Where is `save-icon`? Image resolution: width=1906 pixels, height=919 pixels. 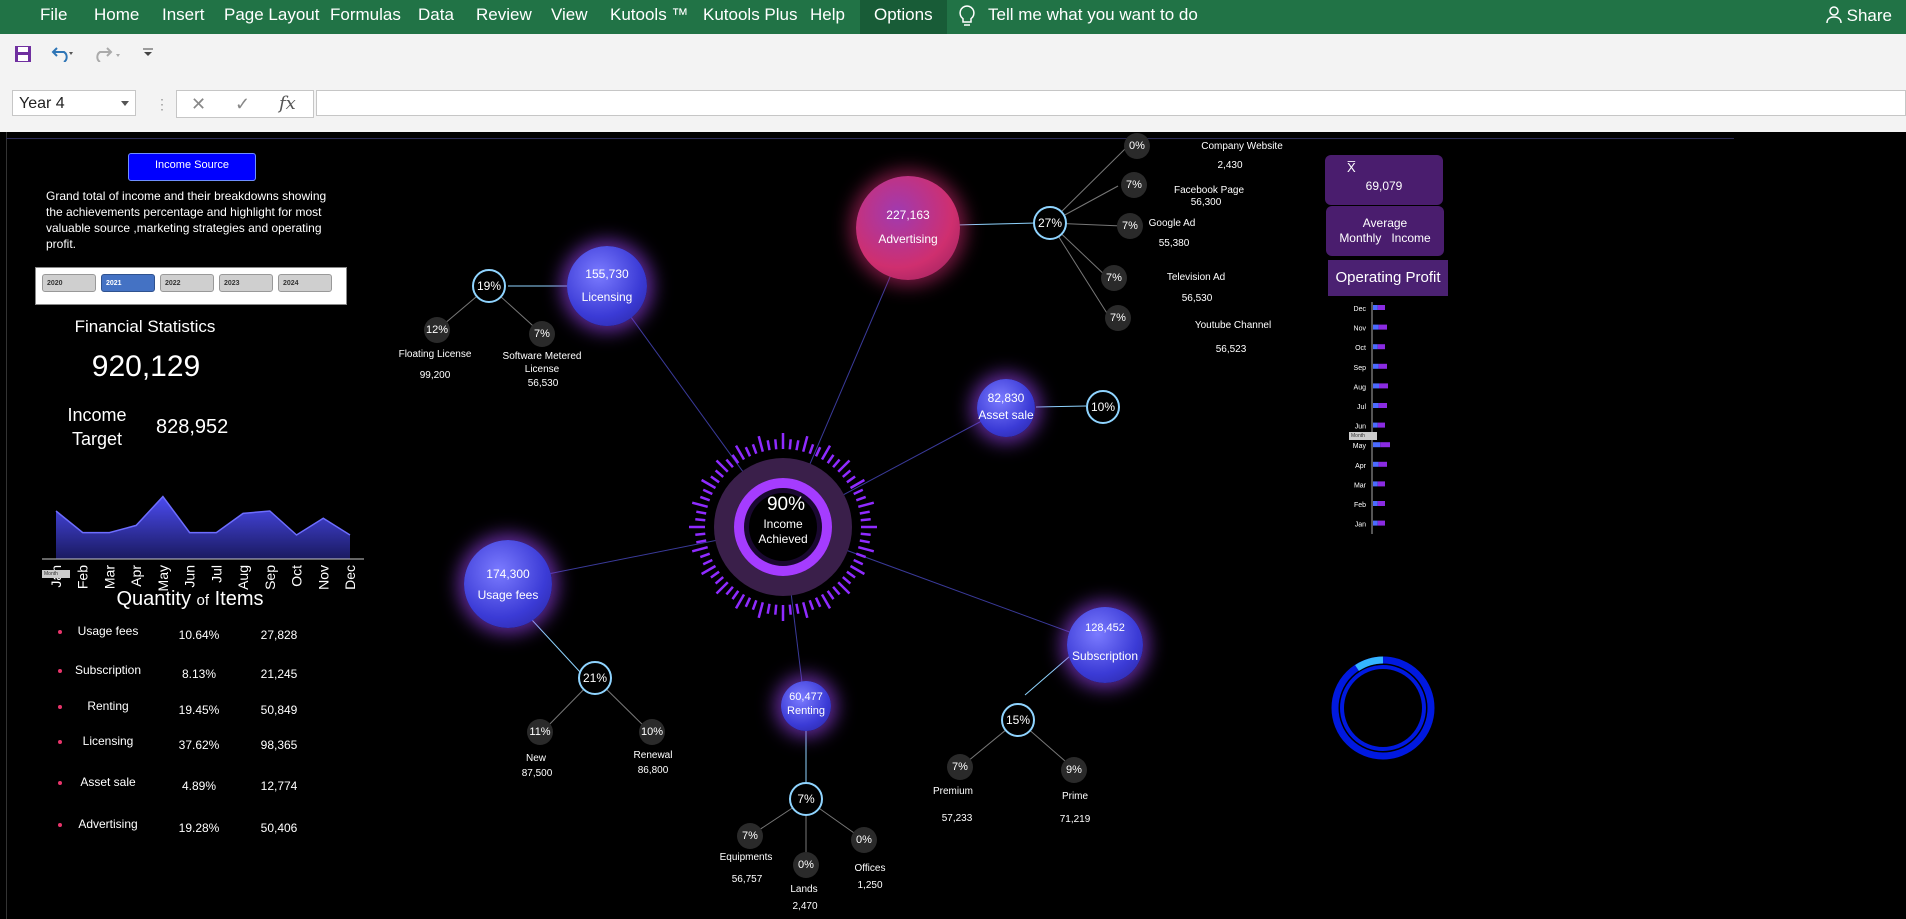
save-icon is located at coordinates (23, 54).